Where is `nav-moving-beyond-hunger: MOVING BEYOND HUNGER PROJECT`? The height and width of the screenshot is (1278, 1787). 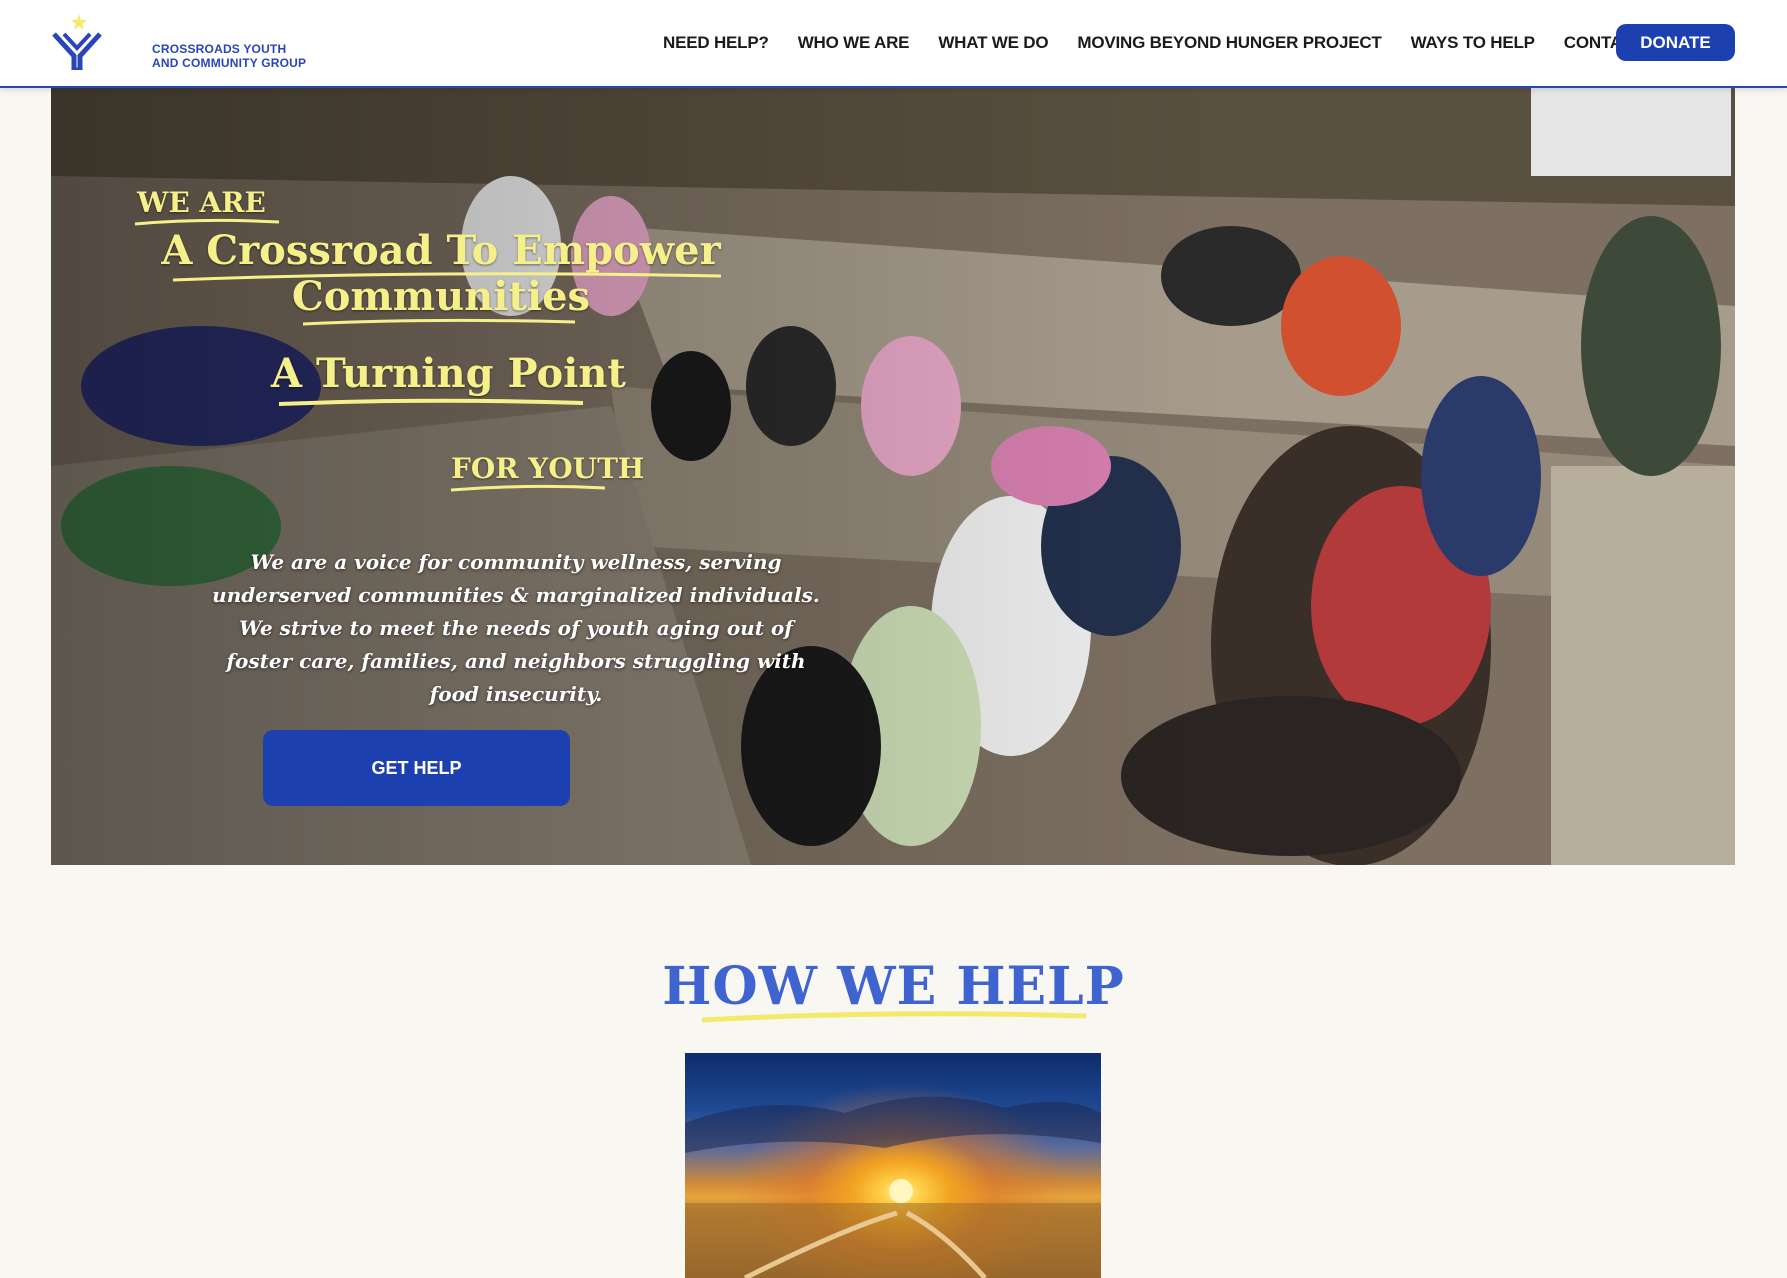
nav-moving-beyond-hunger: MOVING BEYOND HUNGER PROJECT is located at coordinates (1229, 43).